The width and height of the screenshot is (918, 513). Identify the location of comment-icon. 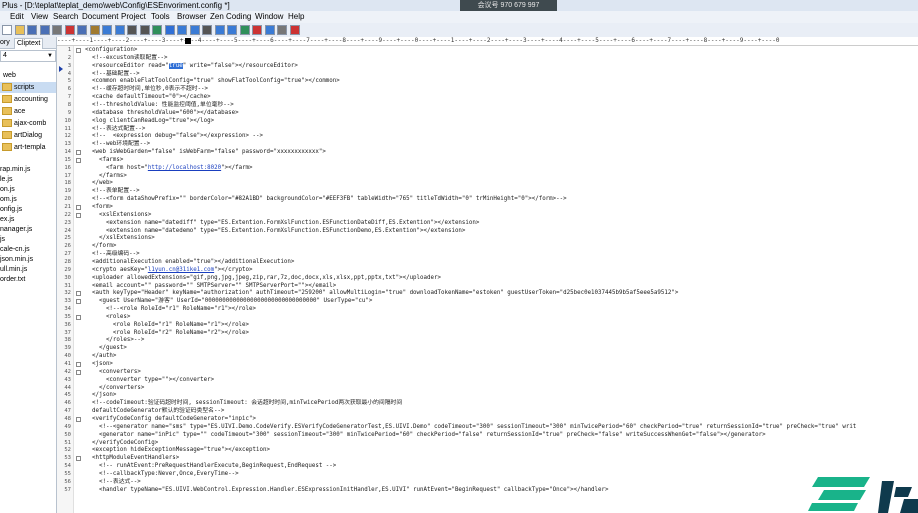
(244, 30).